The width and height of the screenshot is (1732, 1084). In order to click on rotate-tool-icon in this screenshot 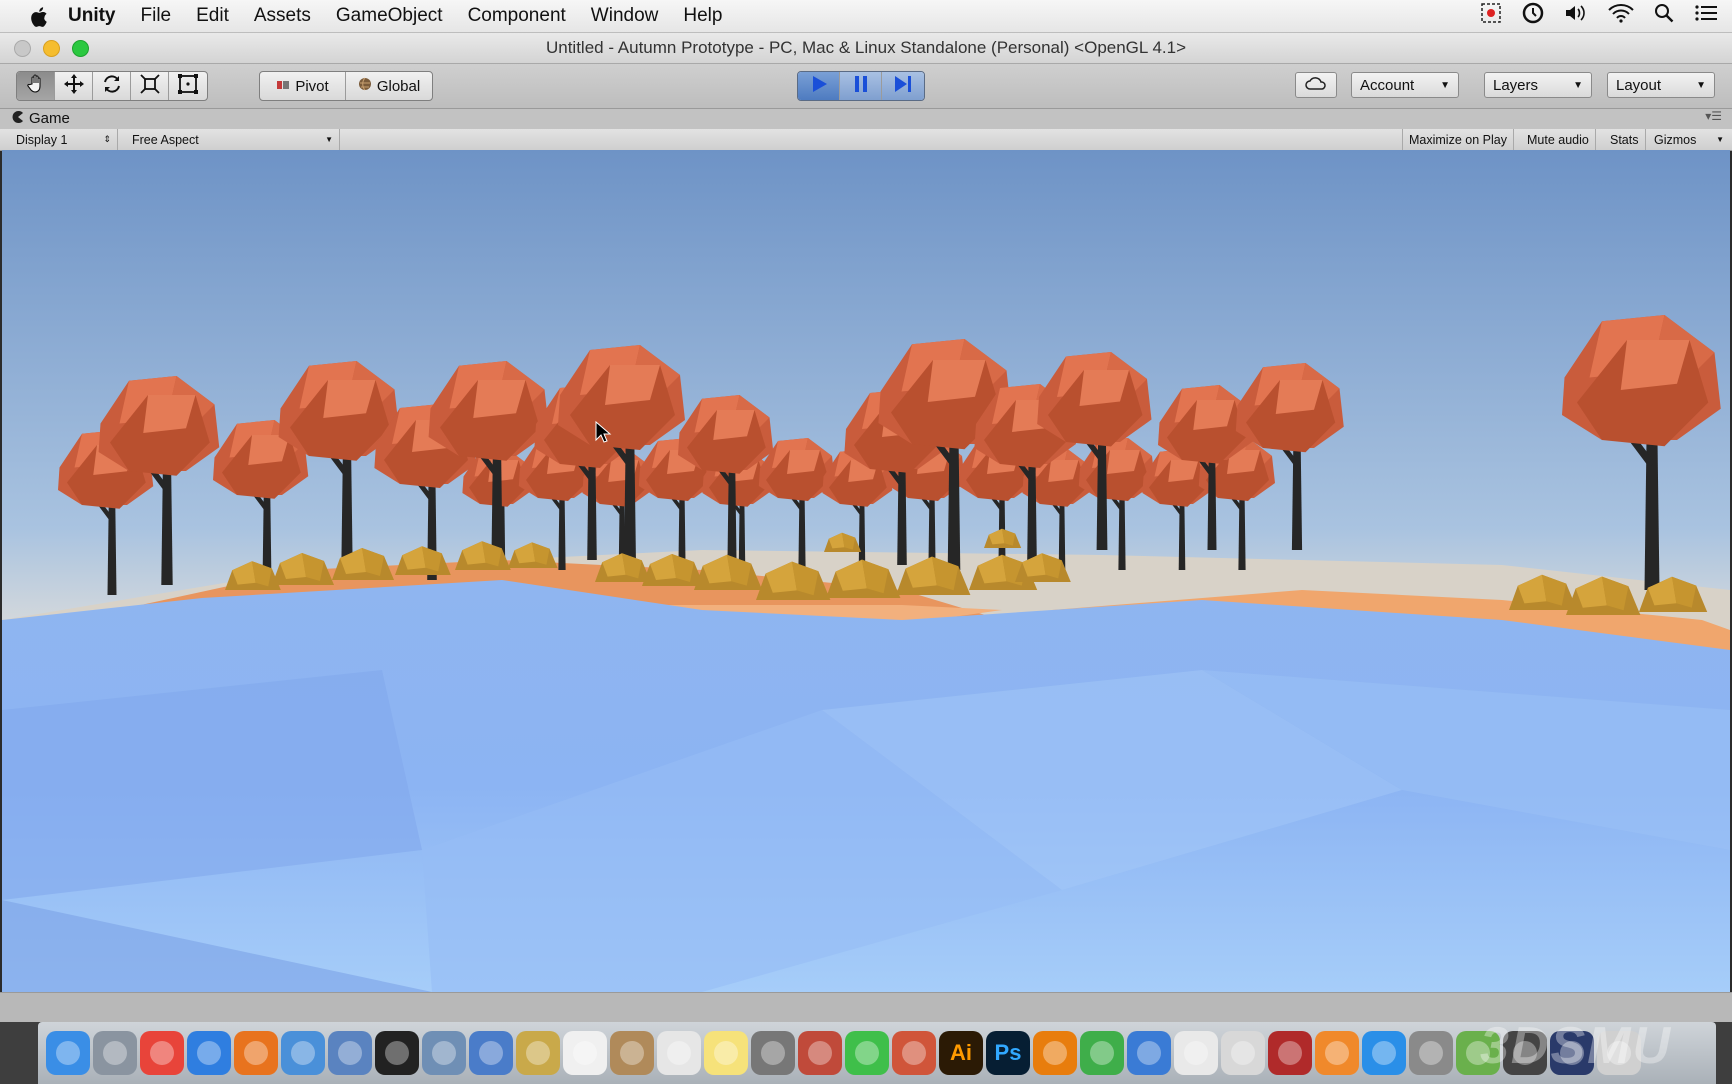, I will do `click(112, 86)`.